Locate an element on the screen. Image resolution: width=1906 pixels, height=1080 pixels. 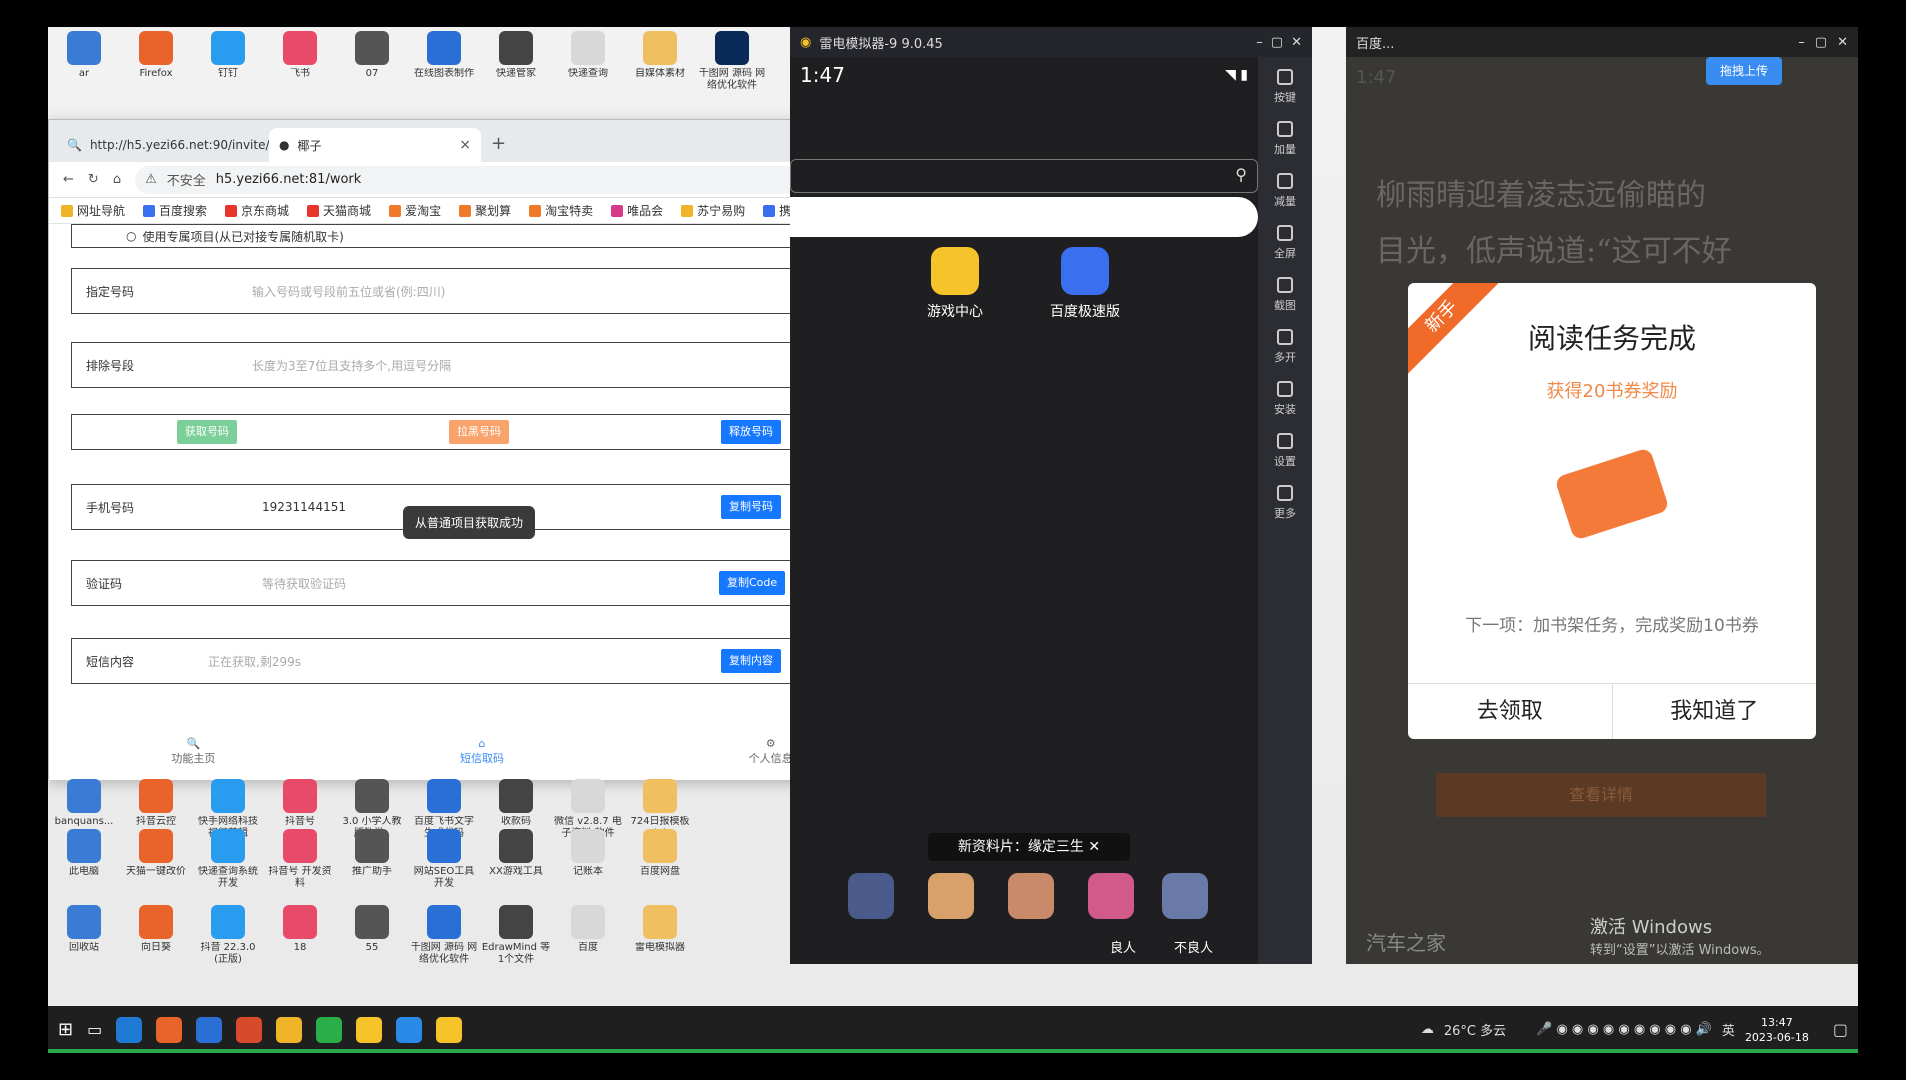
wechat-icon is located at coordinates (329, 1029).